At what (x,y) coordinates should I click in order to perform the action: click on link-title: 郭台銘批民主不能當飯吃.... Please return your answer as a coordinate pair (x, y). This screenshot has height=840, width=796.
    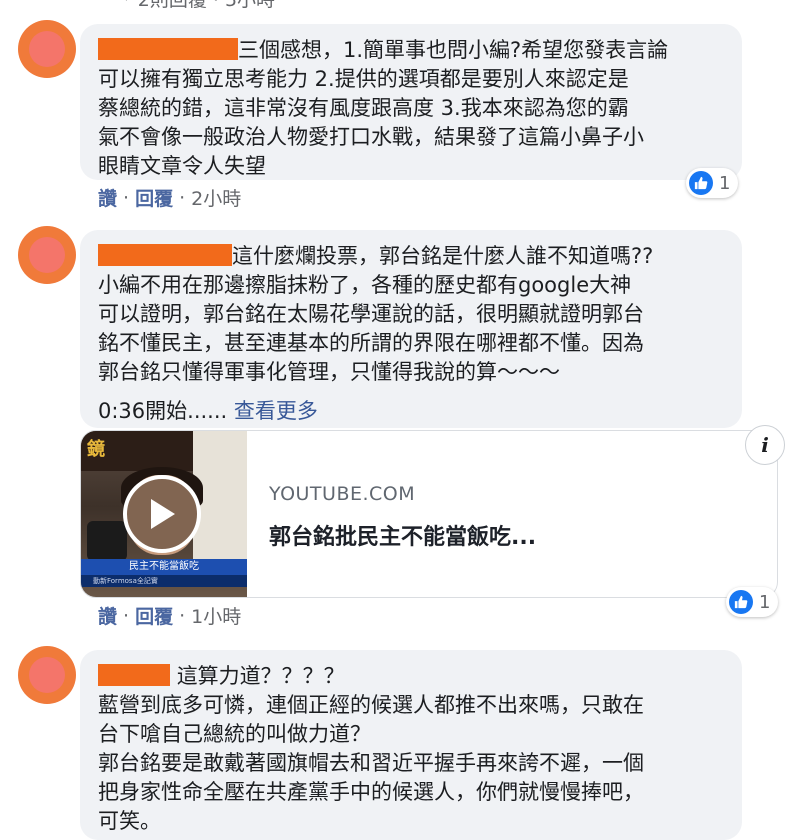
    Looking at the image, I should click on (402, 535).